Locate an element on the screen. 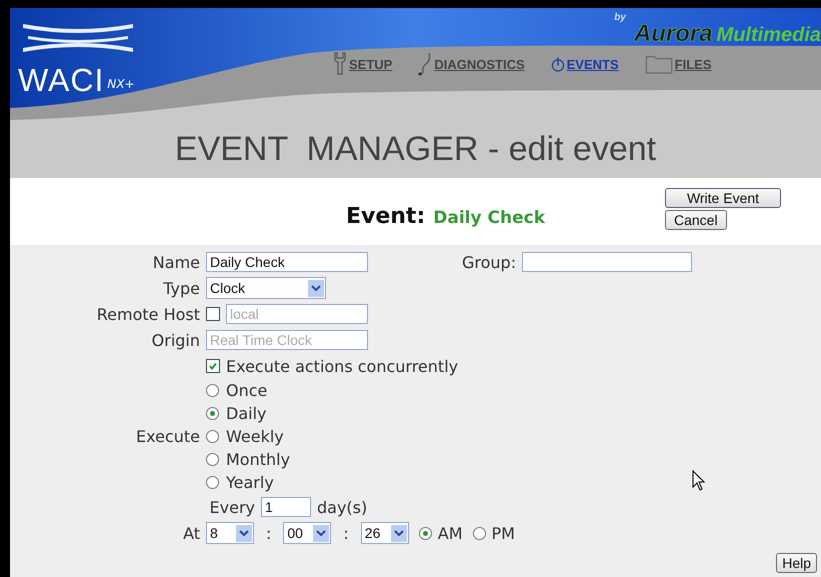 Image resolution: width=821 pixels, height=577 pixels. field-label: Type is located at coordinates (181, 288).